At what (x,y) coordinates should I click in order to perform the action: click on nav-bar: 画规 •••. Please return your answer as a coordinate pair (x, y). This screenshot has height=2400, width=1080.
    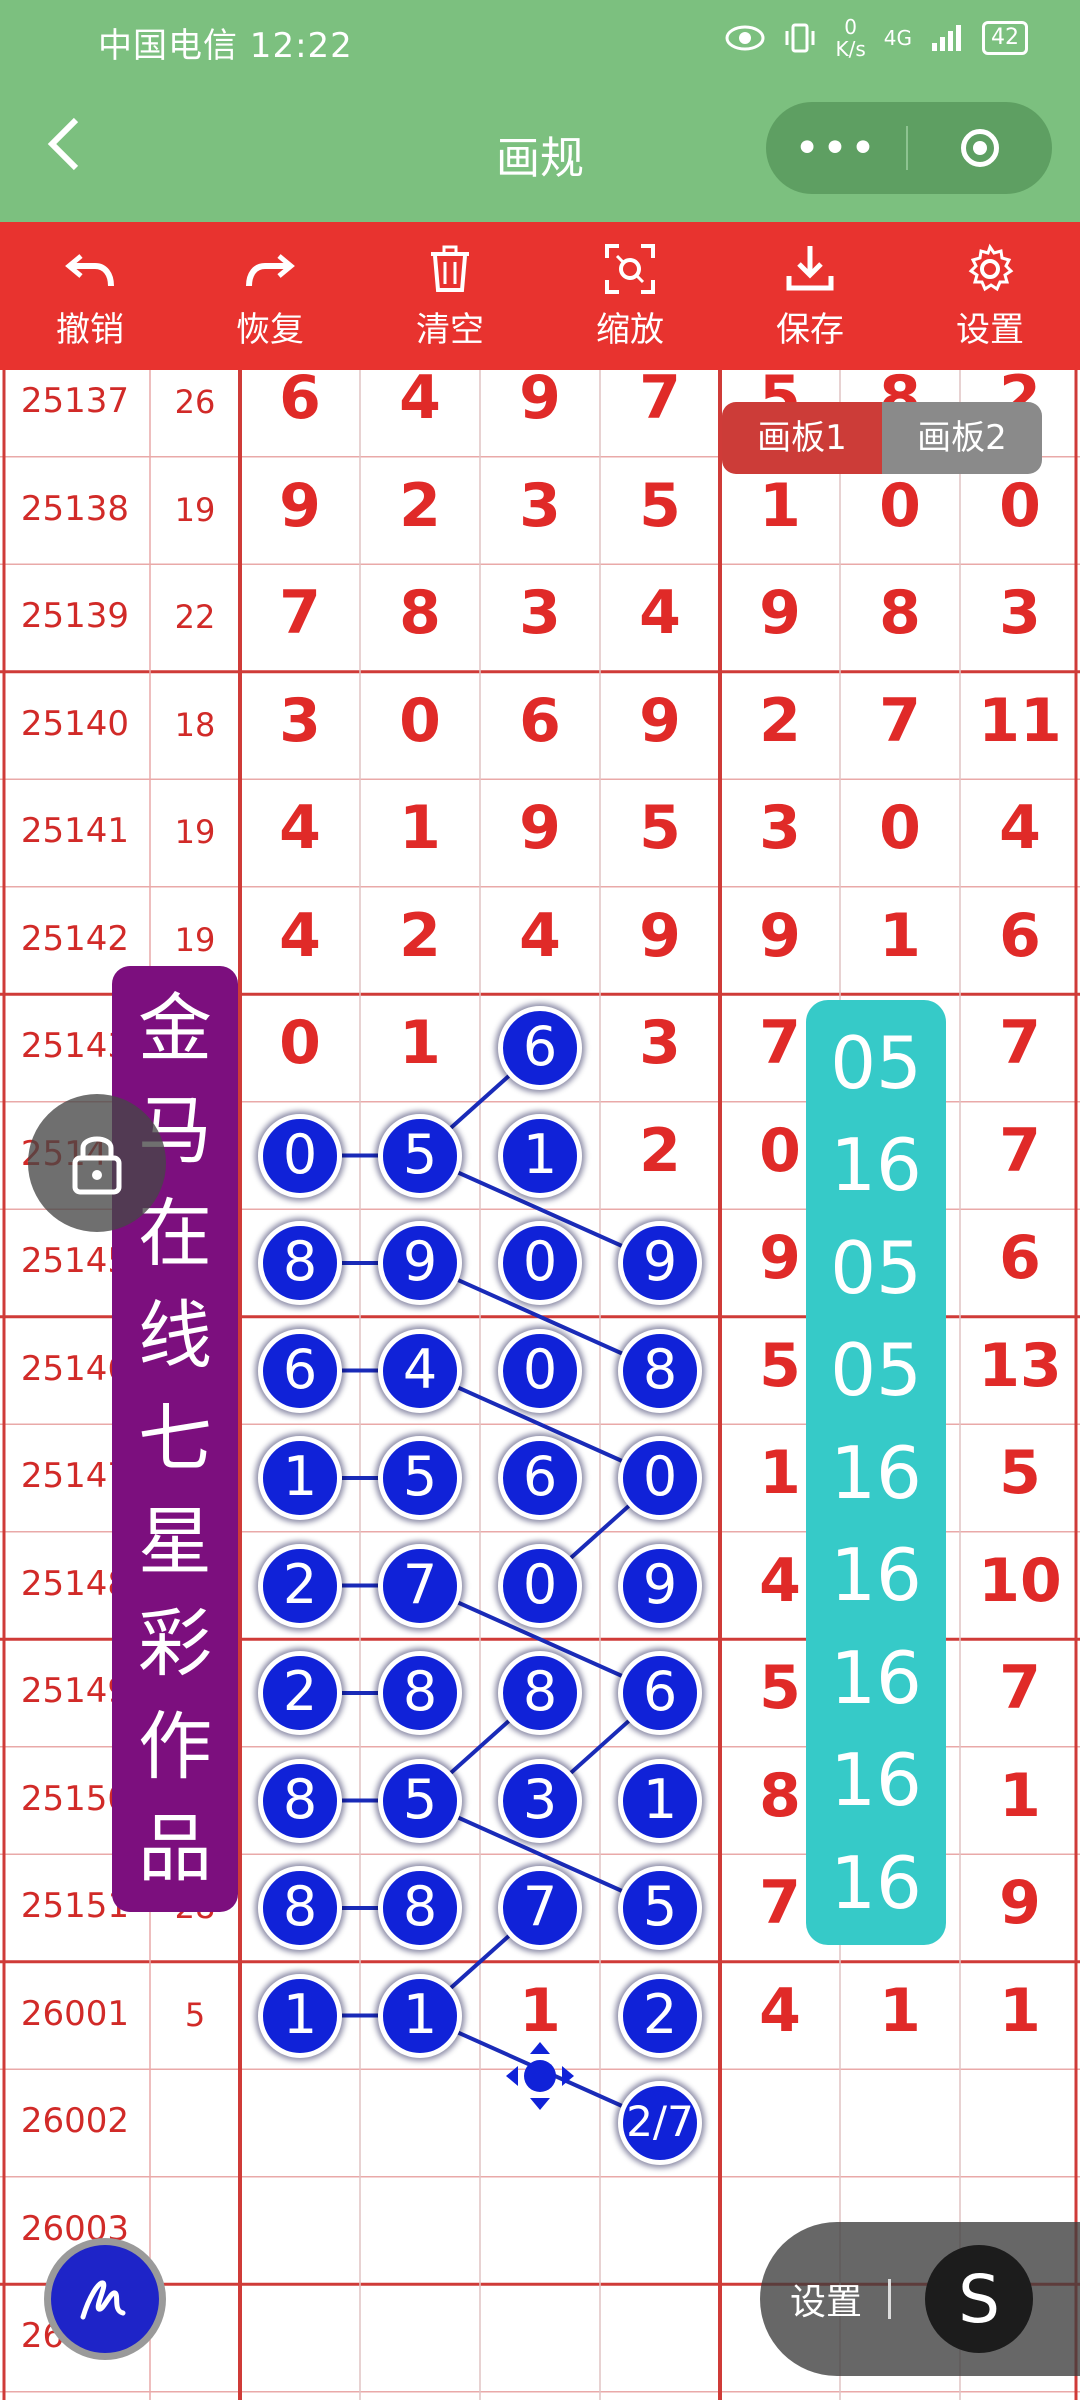
    Looking at the image, I should click on (540, 151).